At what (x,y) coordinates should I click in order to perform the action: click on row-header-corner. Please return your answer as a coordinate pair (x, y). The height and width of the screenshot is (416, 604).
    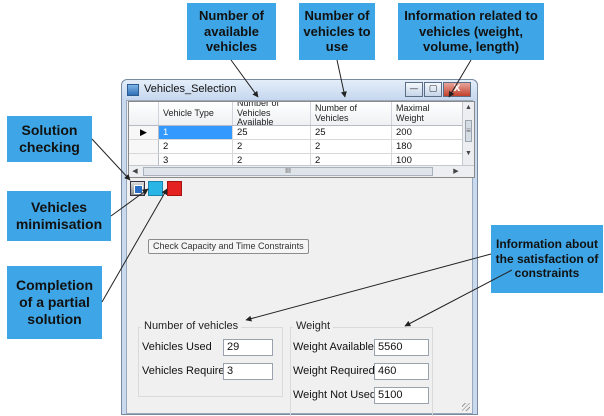
    Looking at the image, I should click on (144, 113).